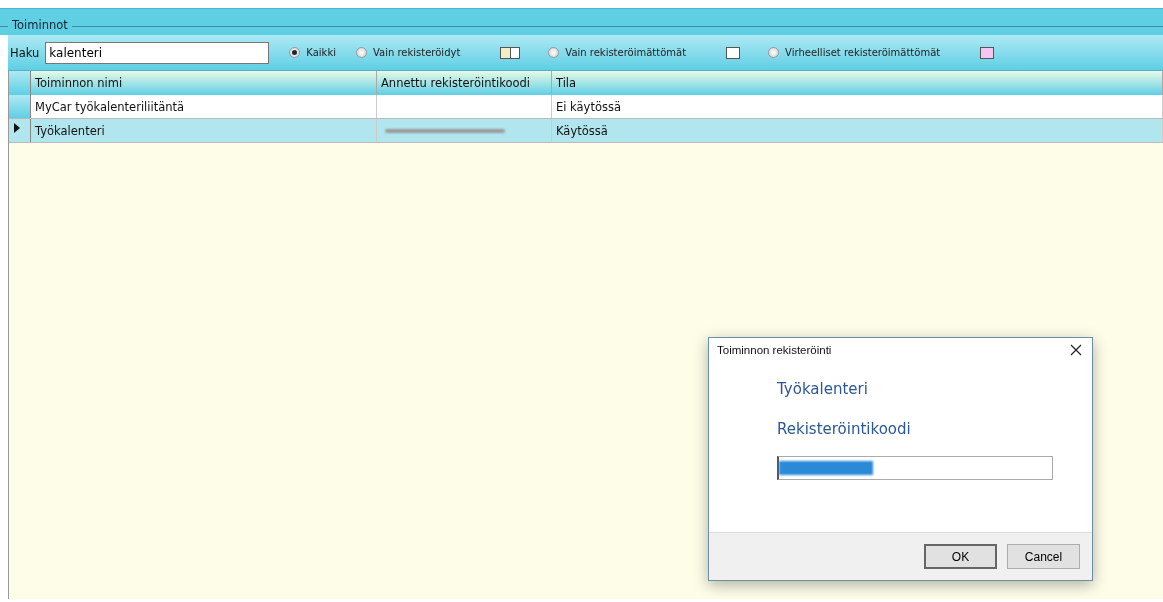 This screenshot has height=602, width=1163. What do you see at coordinates (17, 127) in the screenshot?
I see `row-pointer-icon` at bounding box center [17, 127].